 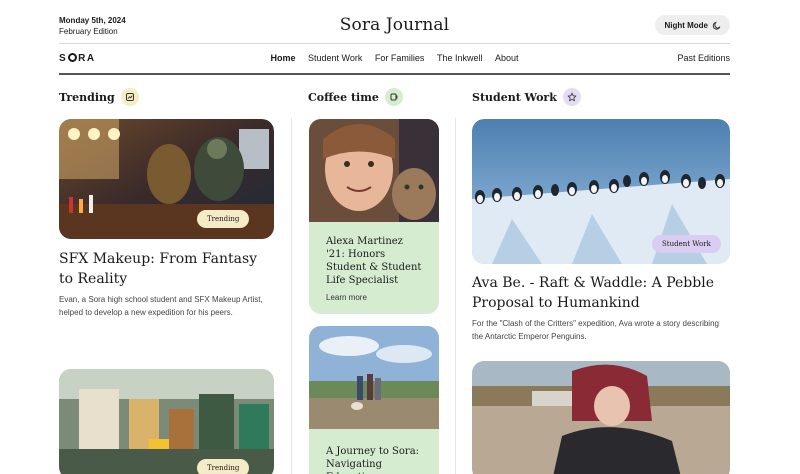 I want to click on student-work-tag: Student Work, so click(x=686, y=244).